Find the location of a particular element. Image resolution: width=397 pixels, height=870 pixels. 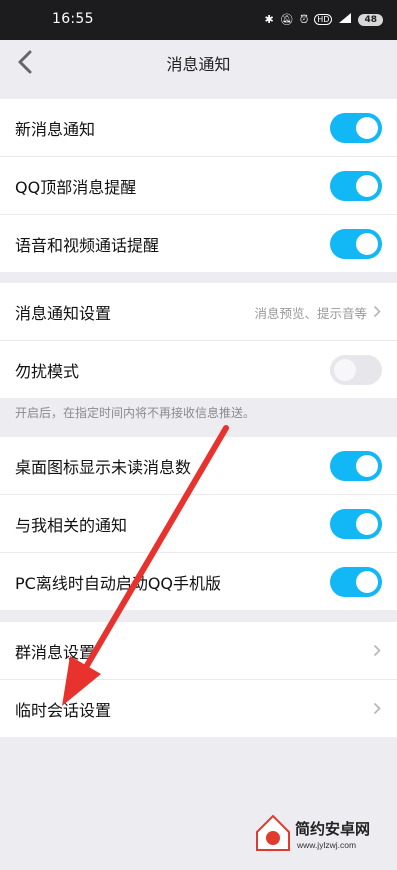

dnd-toggle is located at coordinates (356, 370).